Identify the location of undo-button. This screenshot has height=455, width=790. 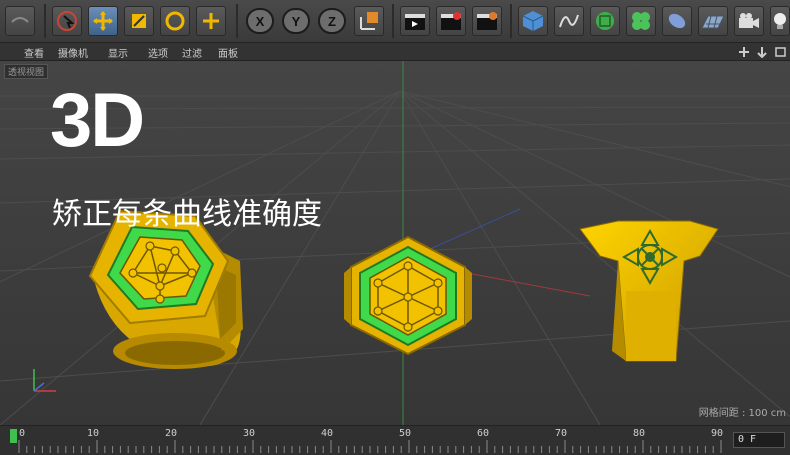
(20, 21).